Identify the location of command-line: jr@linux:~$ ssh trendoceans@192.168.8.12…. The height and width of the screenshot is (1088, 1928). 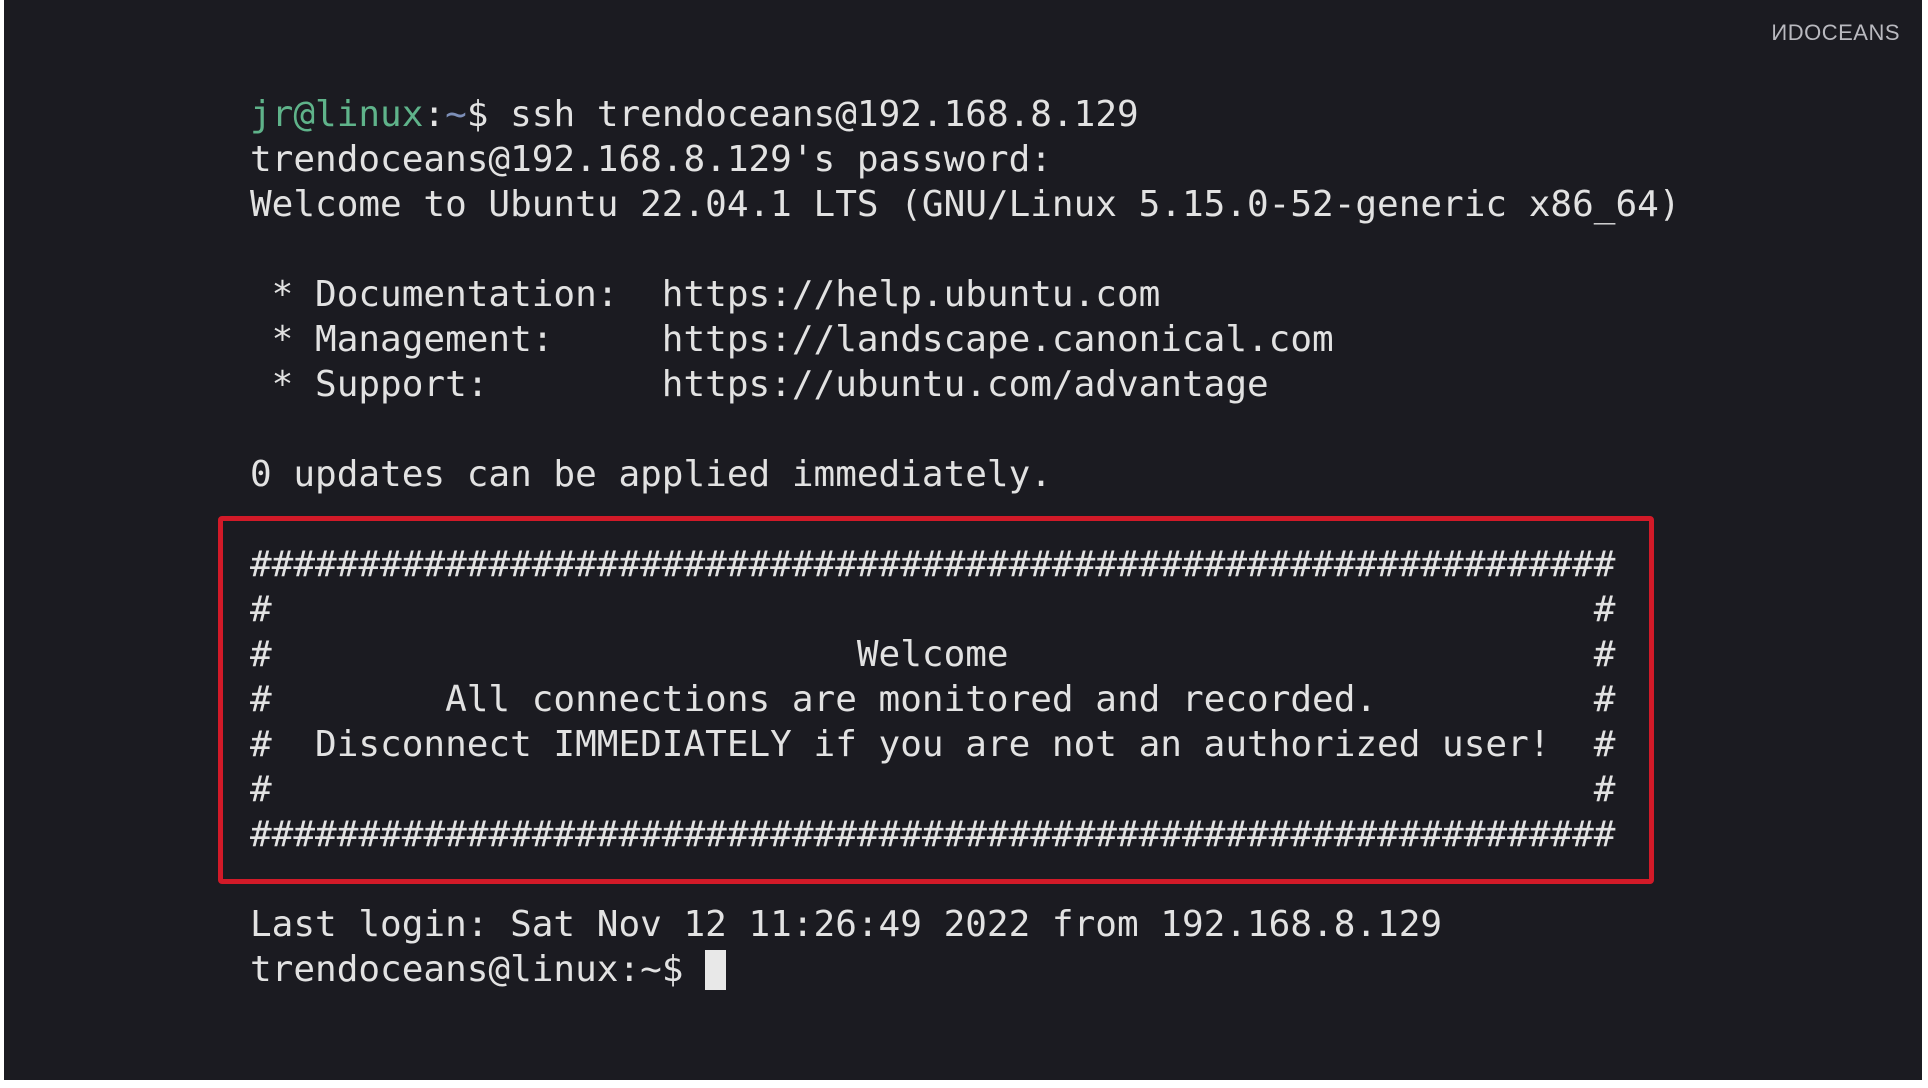
(965, 114).